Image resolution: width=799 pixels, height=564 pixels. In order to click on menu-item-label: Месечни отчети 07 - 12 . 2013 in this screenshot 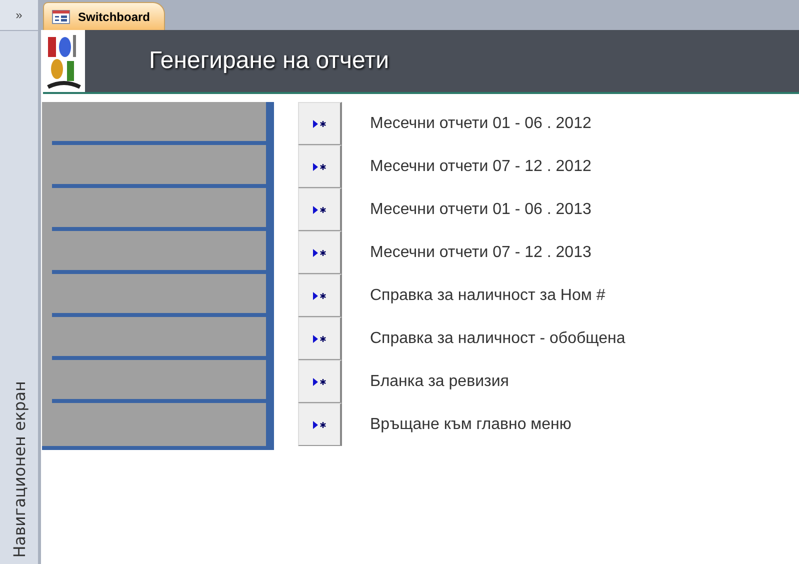, I will do `click(481, 253)`.